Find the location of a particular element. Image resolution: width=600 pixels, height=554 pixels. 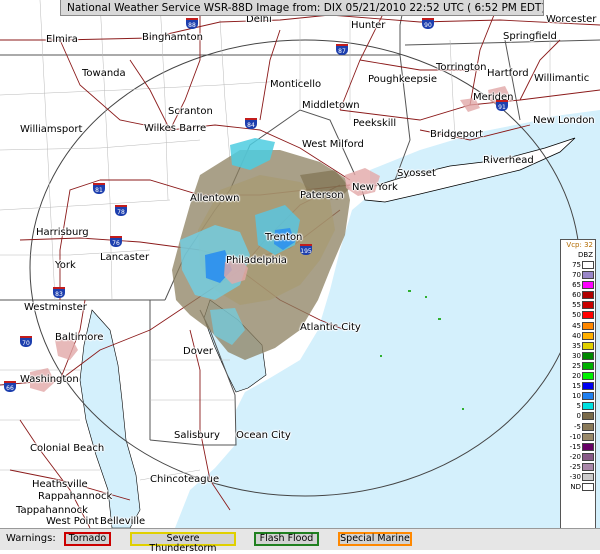

interstate-76-shield: 76 is located at coordinates (116, 241).